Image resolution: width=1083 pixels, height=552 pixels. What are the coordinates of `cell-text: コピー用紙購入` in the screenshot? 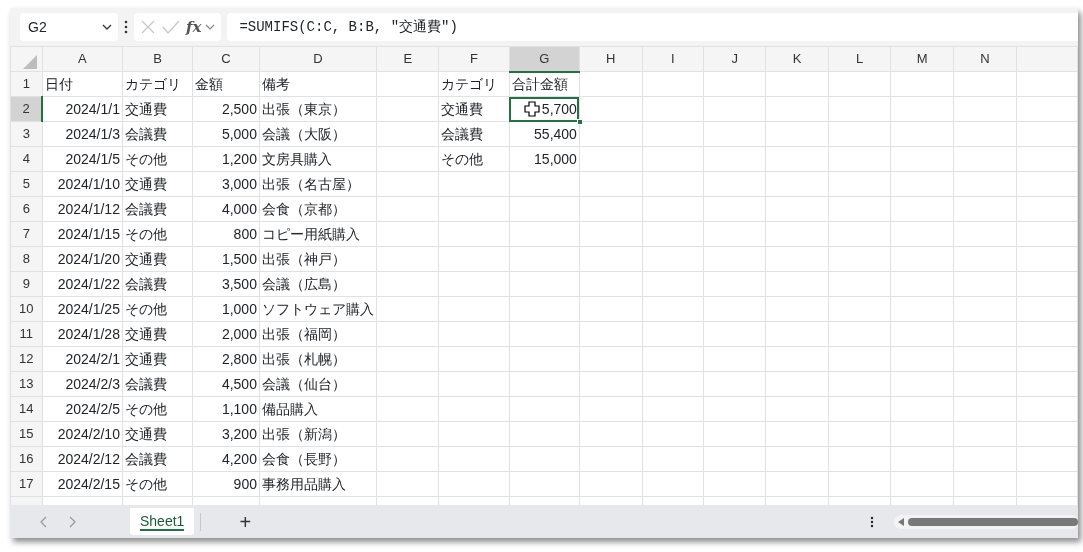 It's located at (310, 233).